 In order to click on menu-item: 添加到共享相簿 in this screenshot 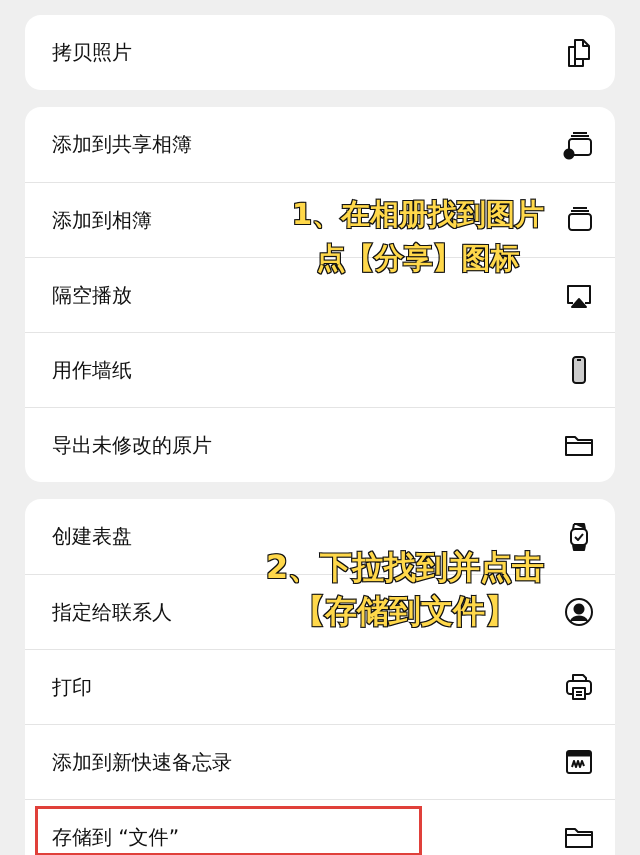, I will do `click(122, 144)`.